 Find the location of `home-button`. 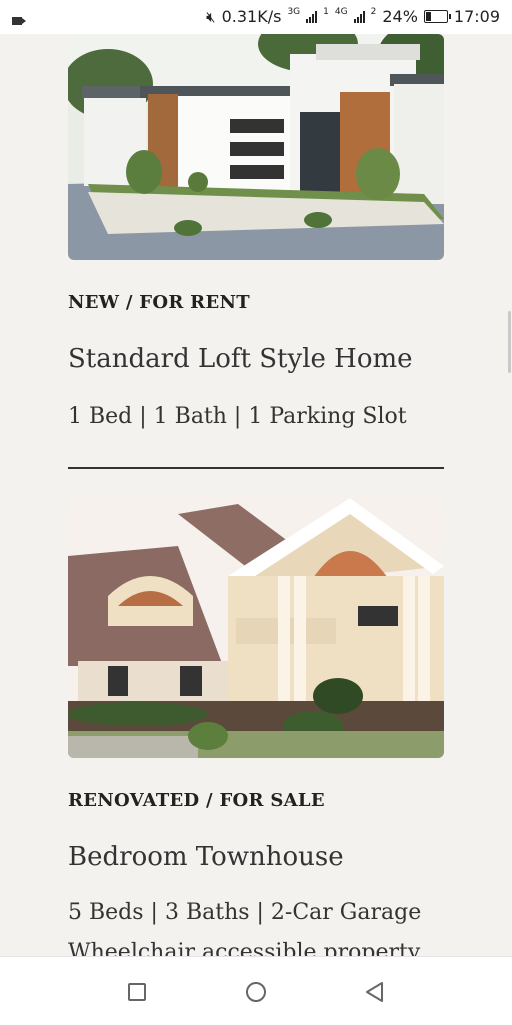

home-button is located at coordinates (256, 992).